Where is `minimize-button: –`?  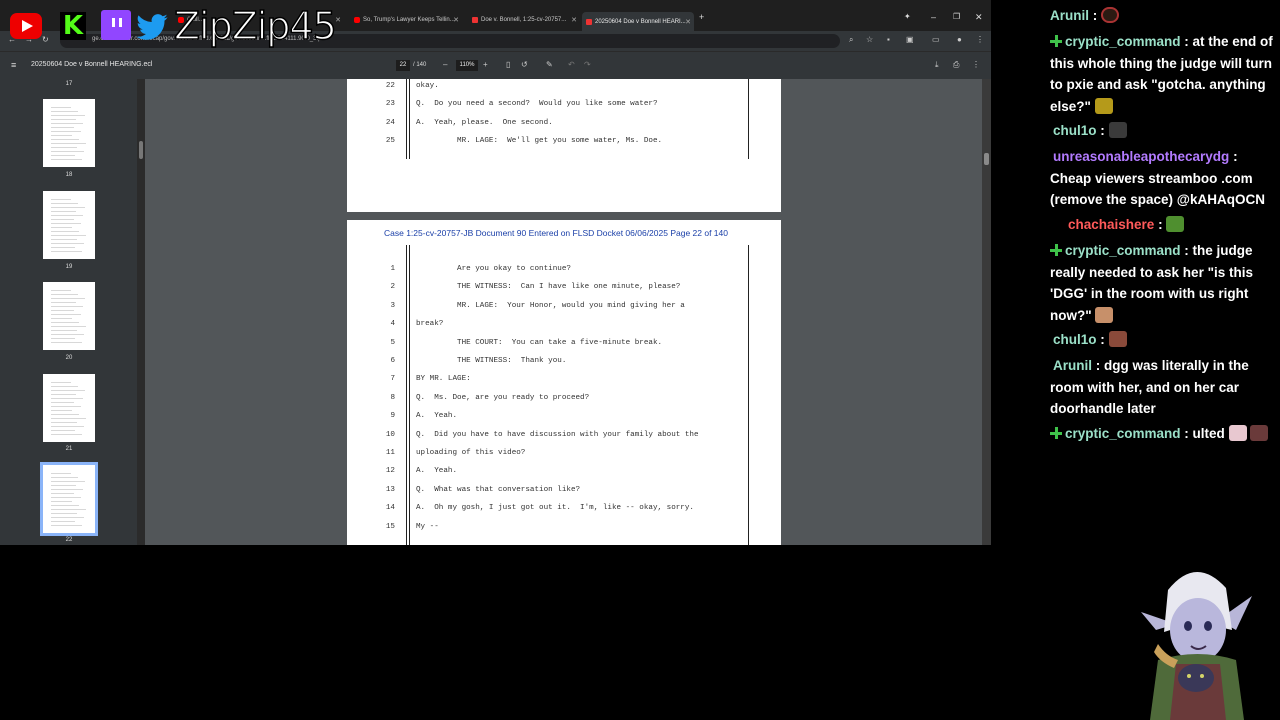 minimize-button: – is located at coordinates (933, 17).